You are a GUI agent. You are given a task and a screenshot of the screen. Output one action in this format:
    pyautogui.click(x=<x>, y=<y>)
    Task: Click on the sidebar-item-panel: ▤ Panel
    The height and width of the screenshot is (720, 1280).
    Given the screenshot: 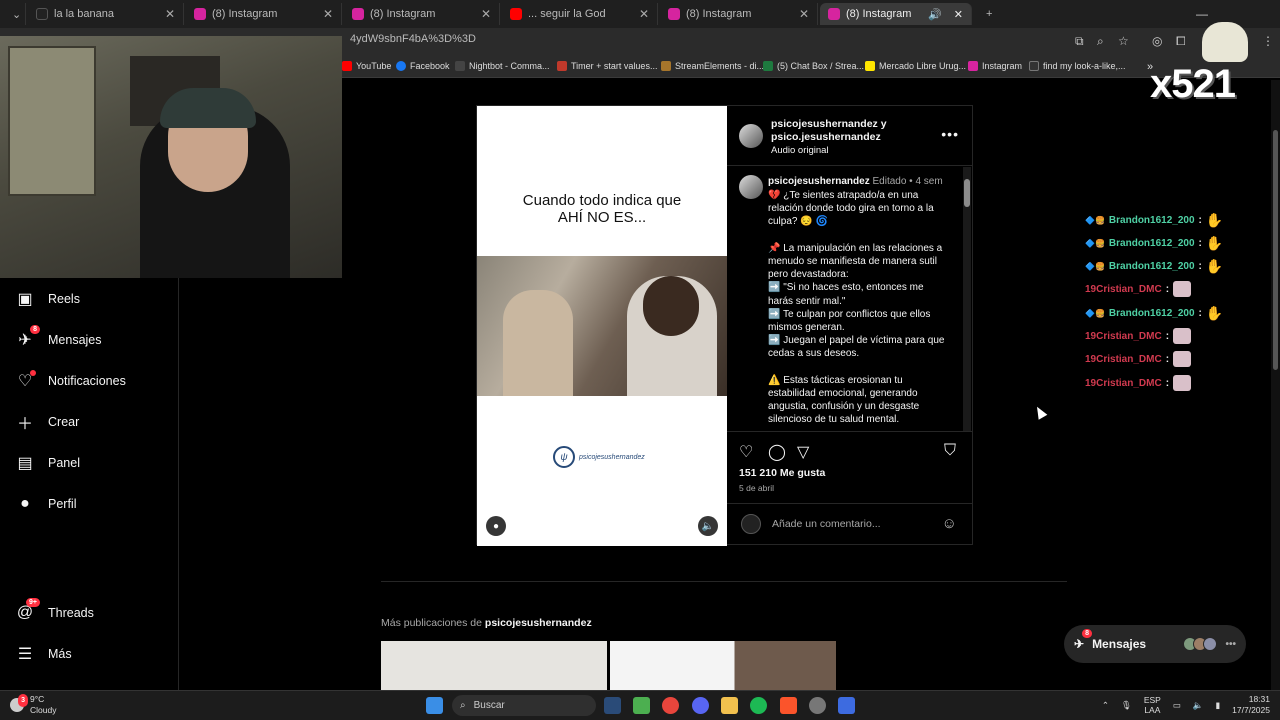 What is the action you would take?
    pyautogui.click(x=48, y=463)
    